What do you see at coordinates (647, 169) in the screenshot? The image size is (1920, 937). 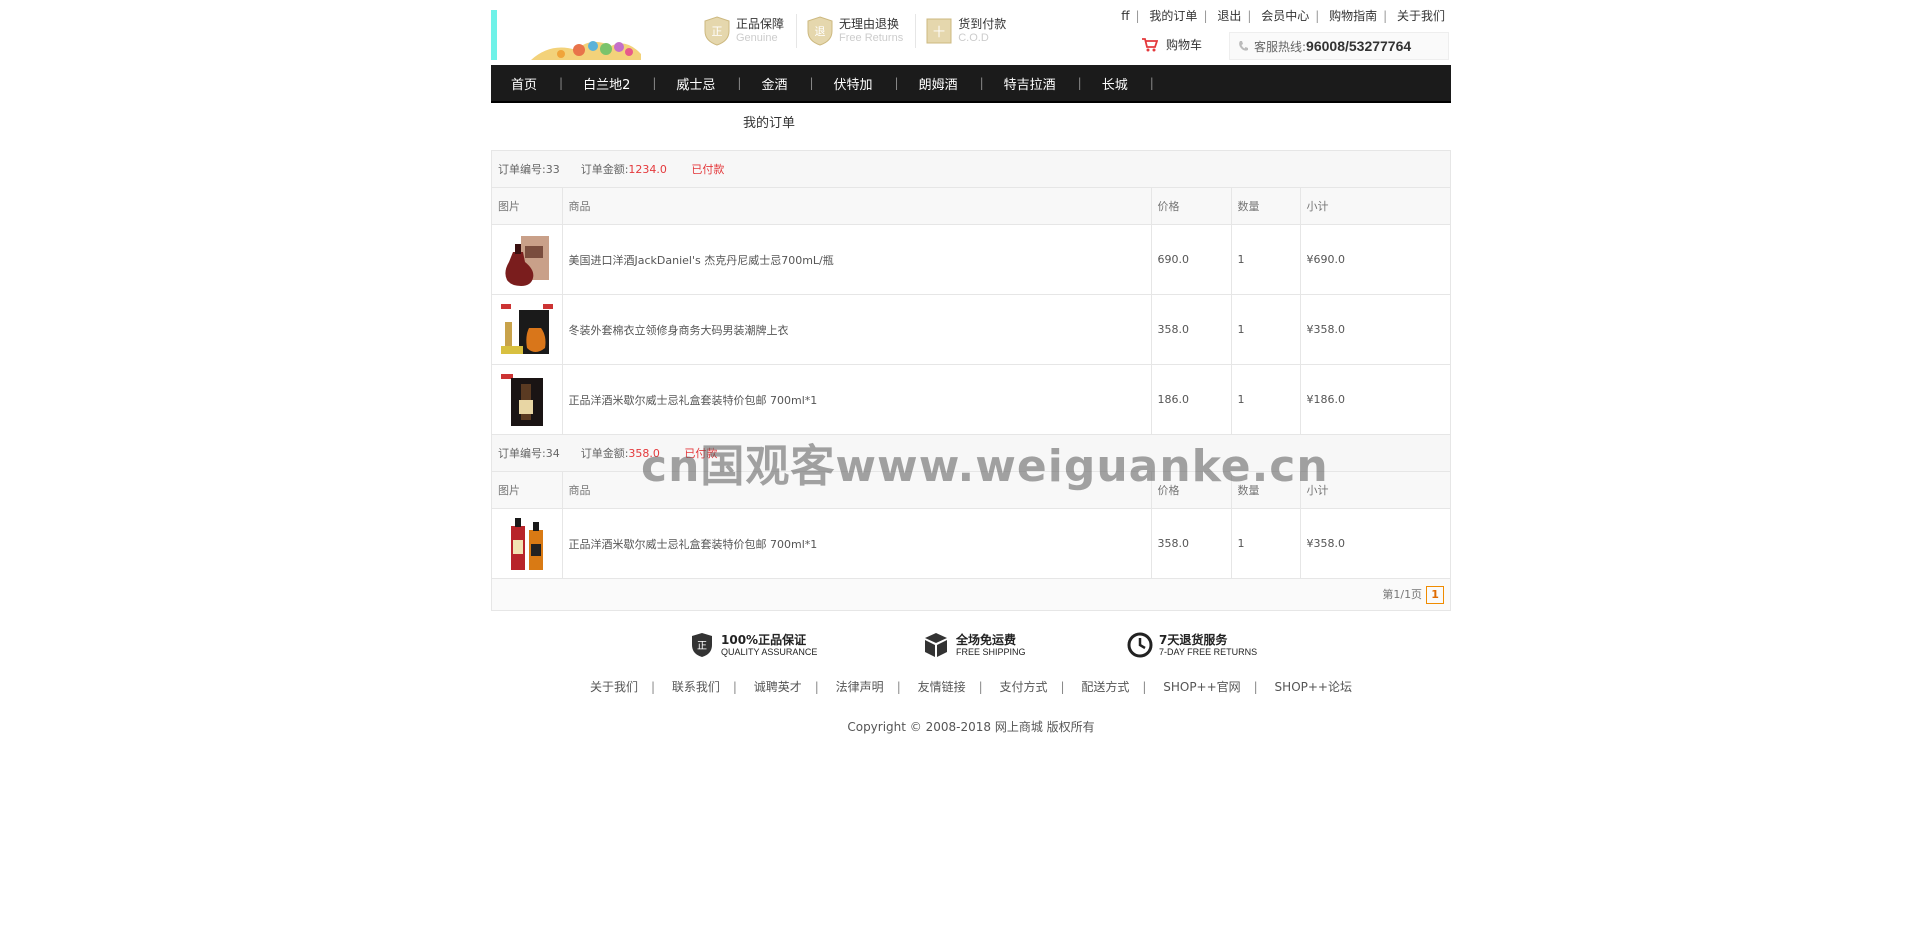 I see `order-amount: 1234.0` at bounding box center [647, 169].